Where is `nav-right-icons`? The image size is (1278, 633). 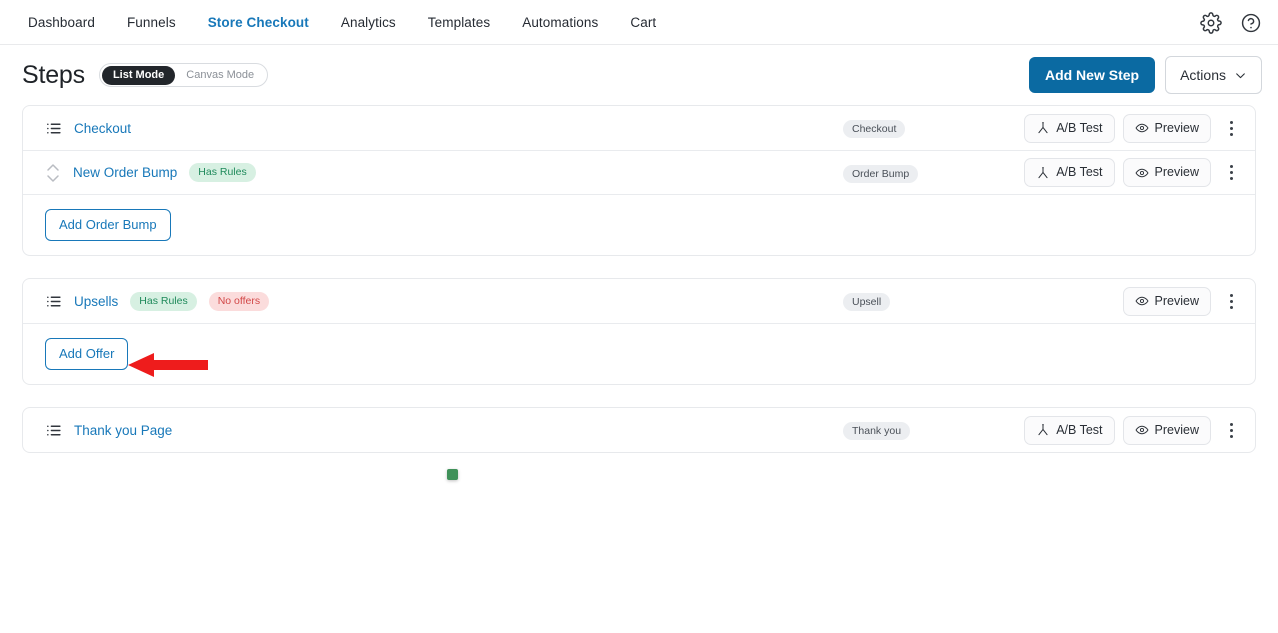 nav-right-icons is located at coordinates (1231, 22).